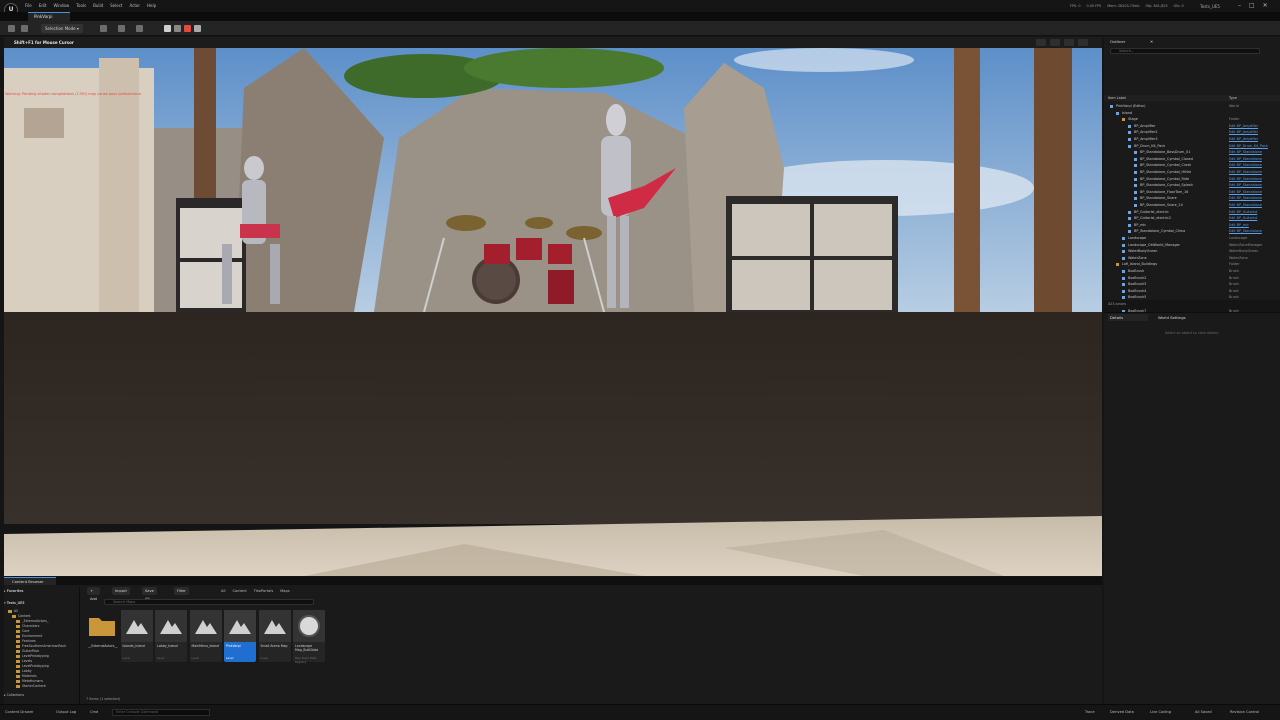  What do you see at coordinates (121, 28) in the screenshot?
I see `blueprint-icon` at bounding box center [121, 28].